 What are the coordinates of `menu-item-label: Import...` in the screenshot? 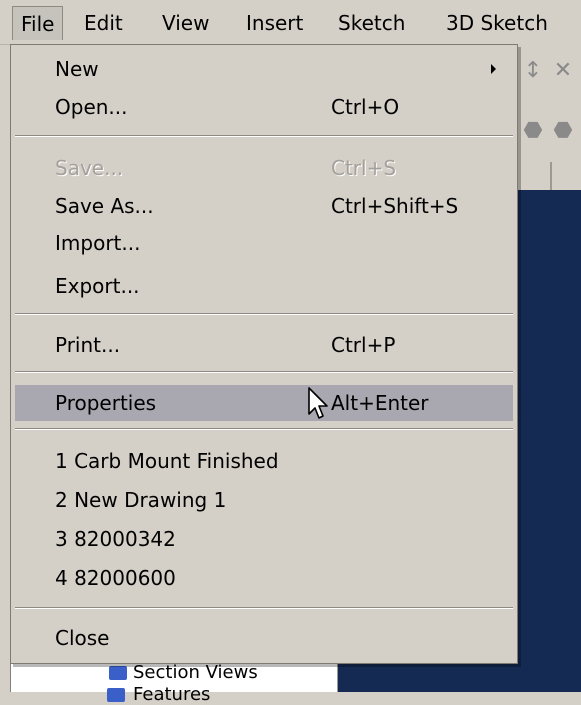 It's located at (98, 243).